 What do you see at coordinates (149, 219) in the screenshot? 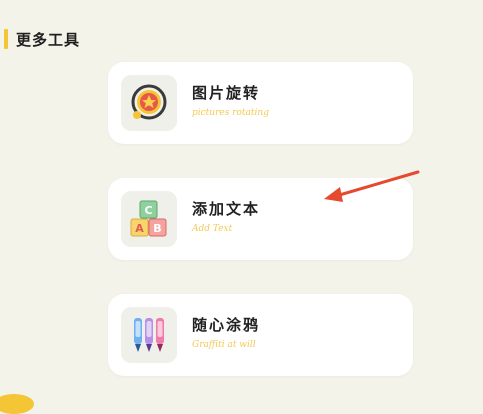
I see `abc-blocks-icon: C A B` at bounding box center [149, 219].